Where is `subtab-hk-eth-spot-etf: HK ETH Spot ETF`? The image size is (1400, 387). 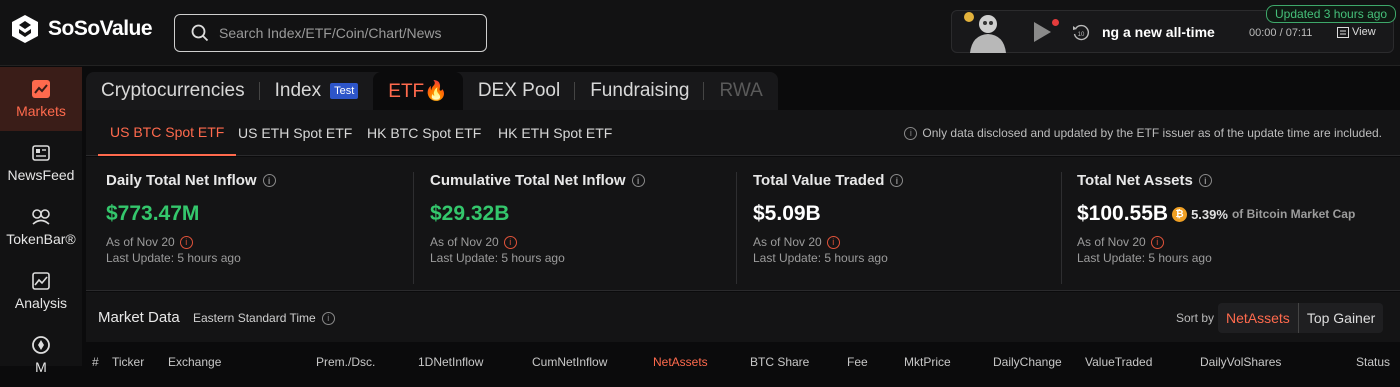
subtab-hk-eth-spot-etf: HK ETH Spot ETF is located at coordinates (555, 133).